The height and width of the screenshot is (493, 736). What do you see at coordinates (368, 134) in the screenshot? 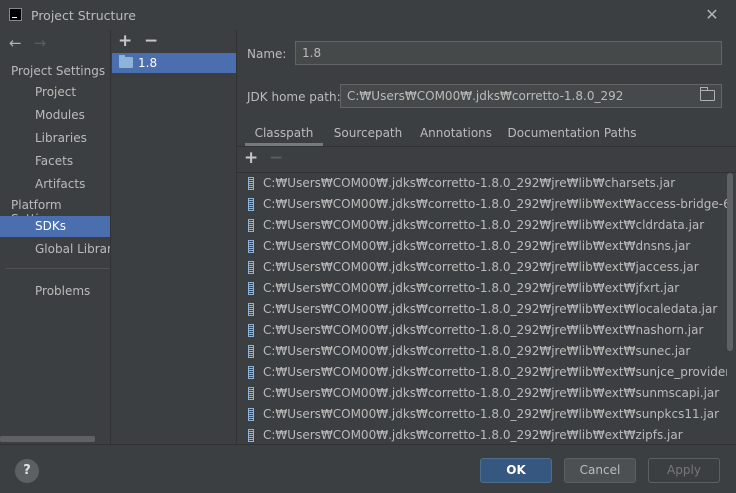
I see `tab-sourcepath: Sourcepath` at bounding box center [368, 134].